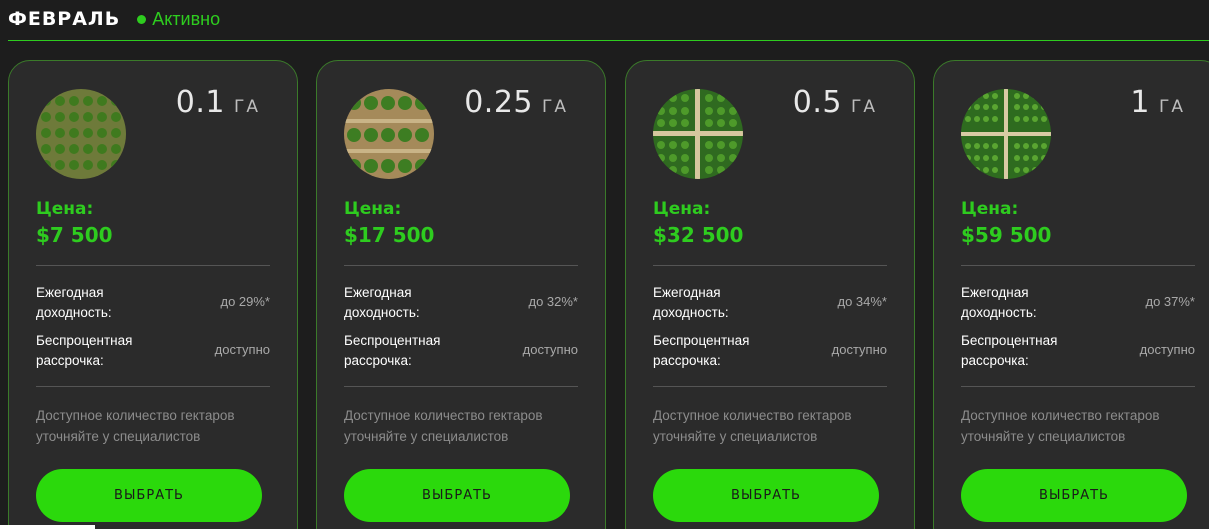  I want to click on price-value: $17 500, so click(389, 235).